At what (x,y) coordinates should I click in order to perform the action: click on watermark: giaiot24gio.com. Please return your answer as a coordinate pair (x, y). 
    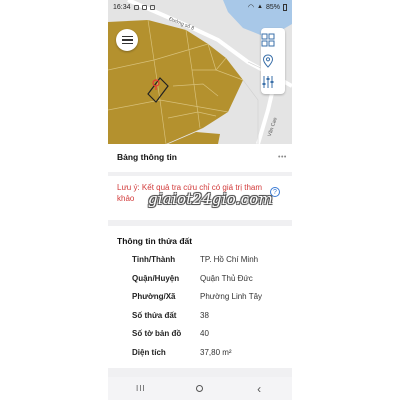
    Looking at the image, I should click on (210, 199).